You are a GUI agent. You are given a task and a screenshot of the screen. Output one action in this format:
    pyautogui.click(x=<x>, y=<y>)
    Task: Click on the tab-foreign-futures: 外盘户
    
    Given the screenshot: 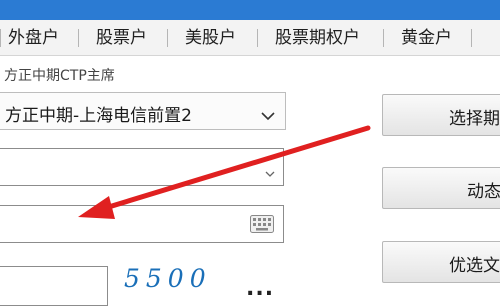 What is the action you would take?
    pyautogui.click(x=33, y=38)
    